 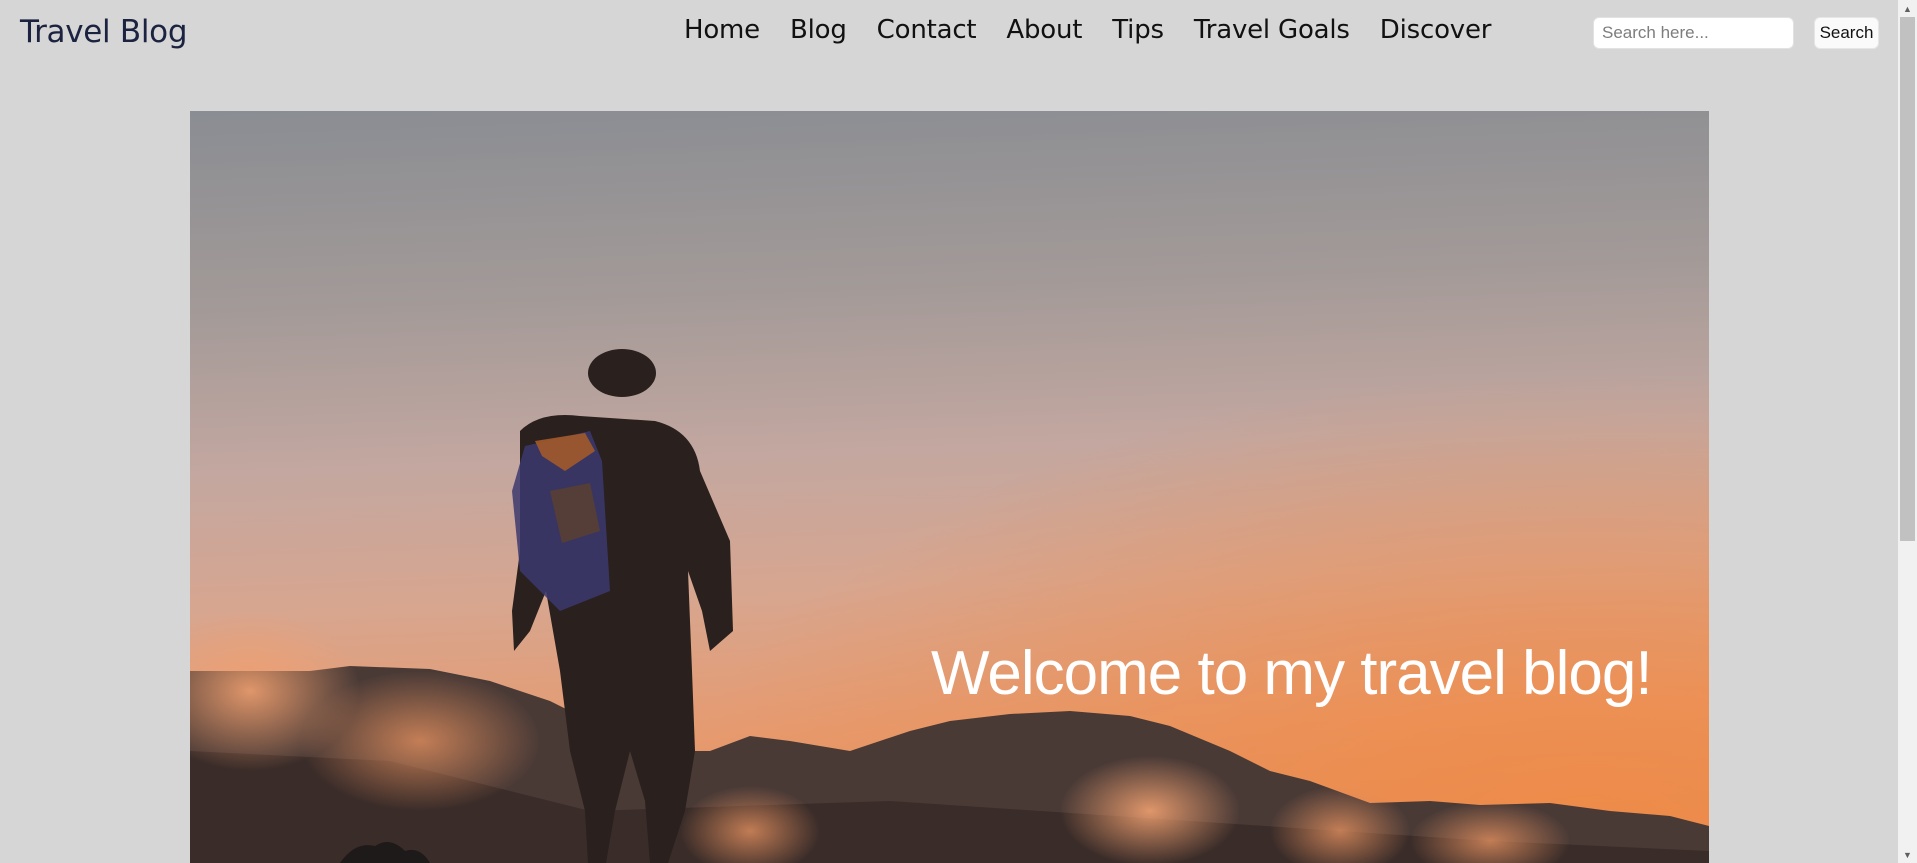 What do you see at coordinates (927, 30) in the screenshot?
I see `nav-item-contact: Contact` at bounding box center [927, 30].